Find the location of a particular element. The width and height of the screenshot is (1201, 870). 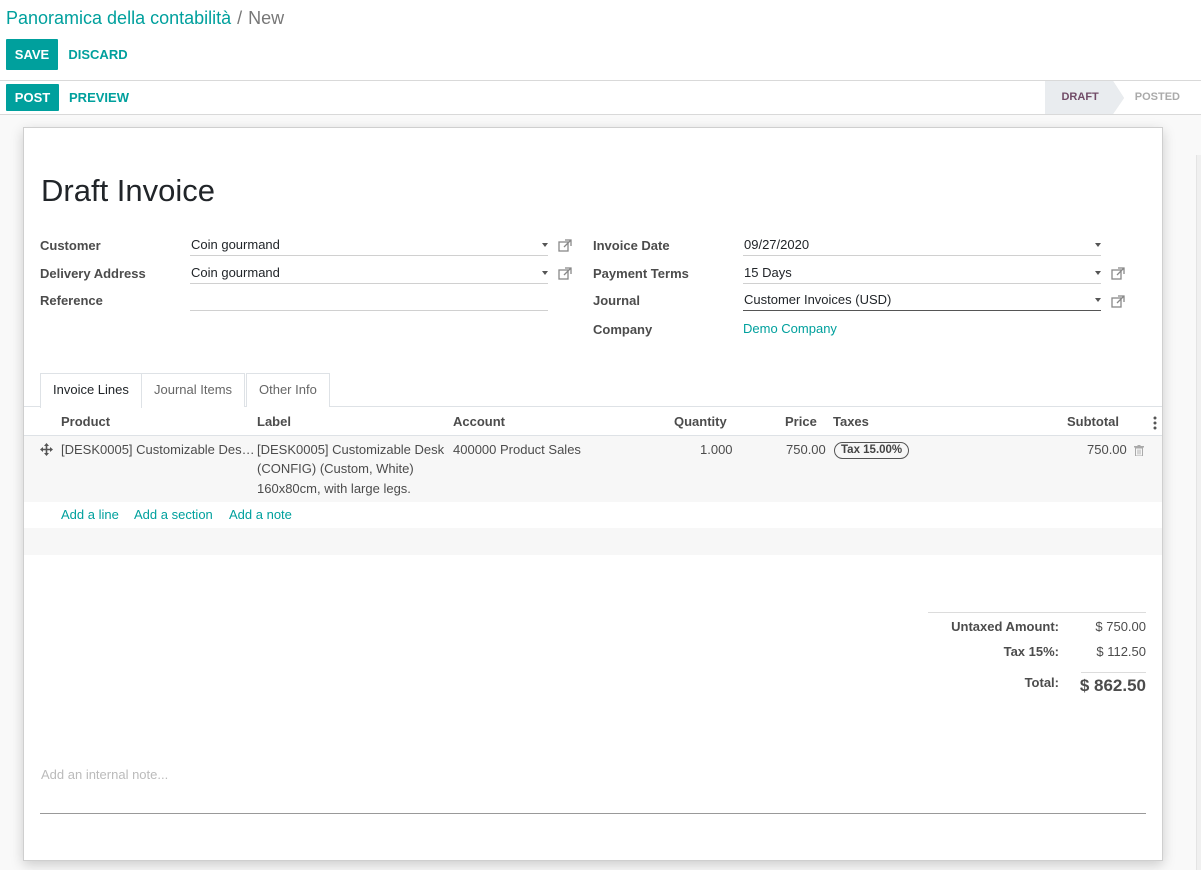

save-button: SAVE is located at coordinates (32, 54).